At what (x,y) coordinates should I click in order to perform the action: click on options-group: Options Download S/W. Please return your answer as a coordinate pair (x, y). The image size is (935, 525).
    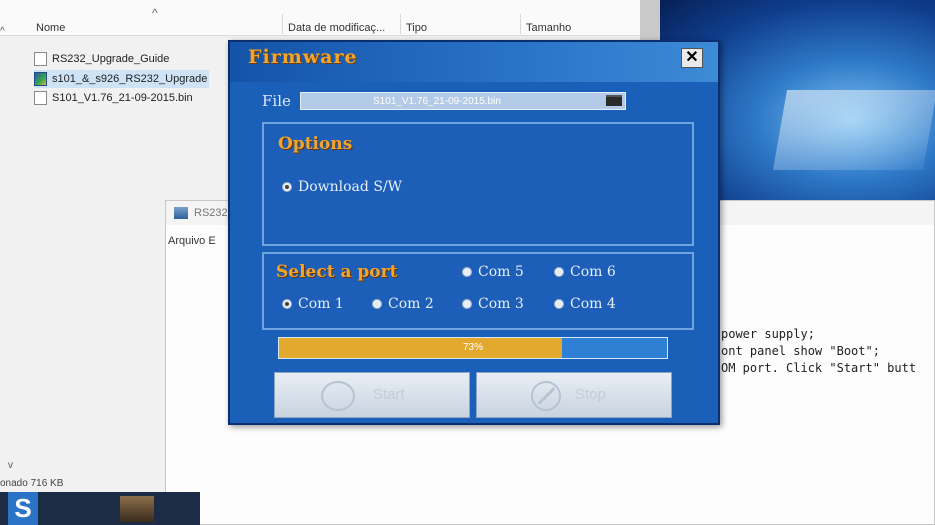
    Looking at the image, I should click on (478, 184).